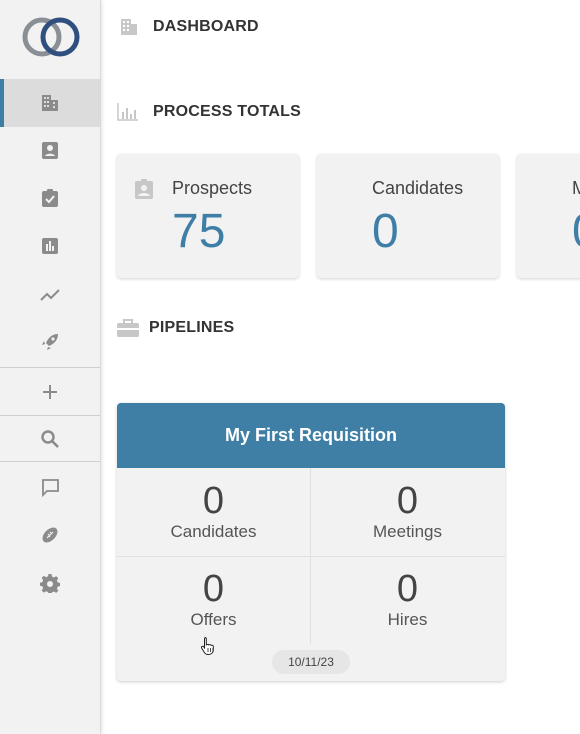  What do you see at coordinates (418, 188) in the screenshot?
I see `candidates-label: Candidates` at bounding box center [418, 188].